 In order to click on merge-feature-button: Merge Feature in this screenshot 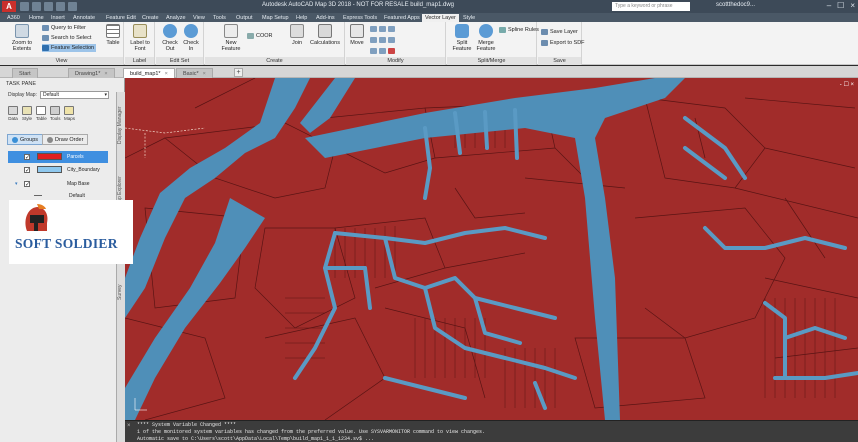, I will do `click(486, 38)`.